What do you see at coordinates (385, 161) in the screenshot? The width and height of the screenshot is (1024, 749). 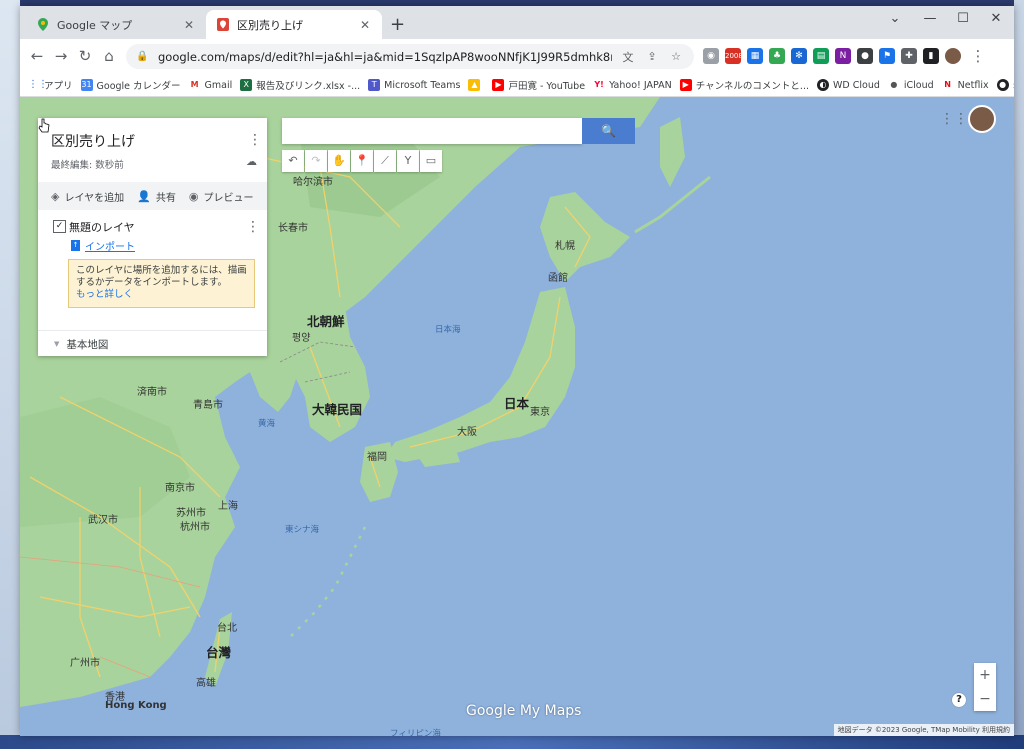 I see `draw-line-icon: ⟋` at bounding box center [385, 161].